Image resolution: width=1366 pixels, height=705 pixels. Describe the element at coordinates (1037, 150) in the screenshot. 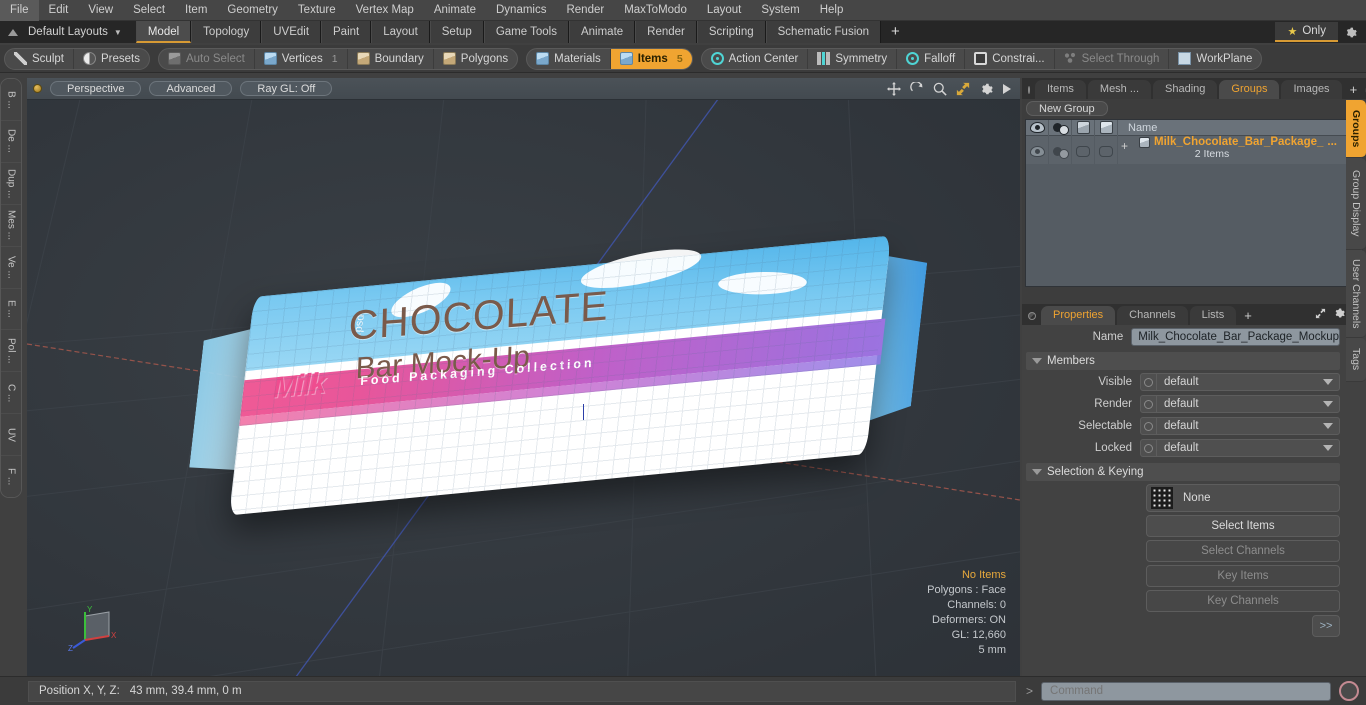

I see `row-eye-toggle` at that location.